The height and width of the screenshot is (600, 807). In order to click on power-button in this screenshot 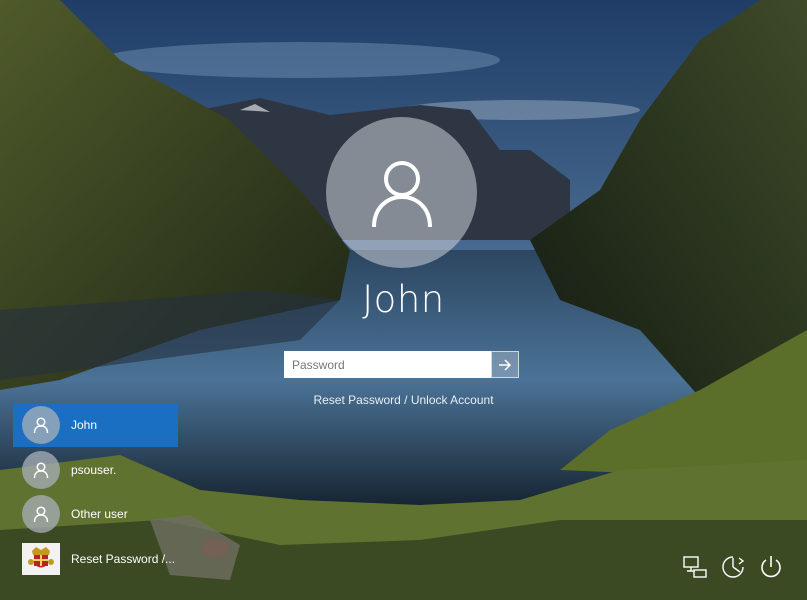, I will do `click(771, 567)`.